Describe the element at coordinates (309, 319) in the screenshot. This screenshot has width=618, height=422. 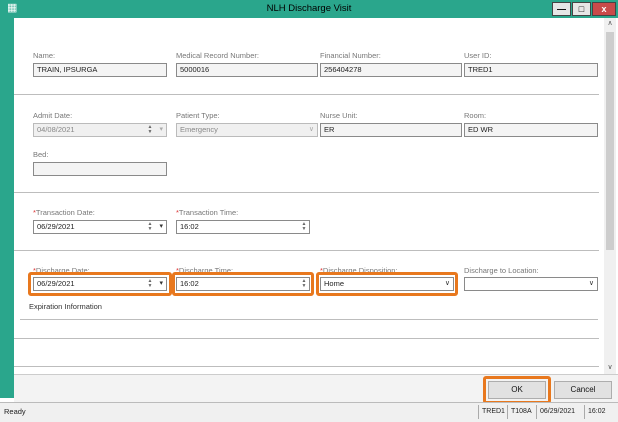
I see `expiration-group-border` at that location.